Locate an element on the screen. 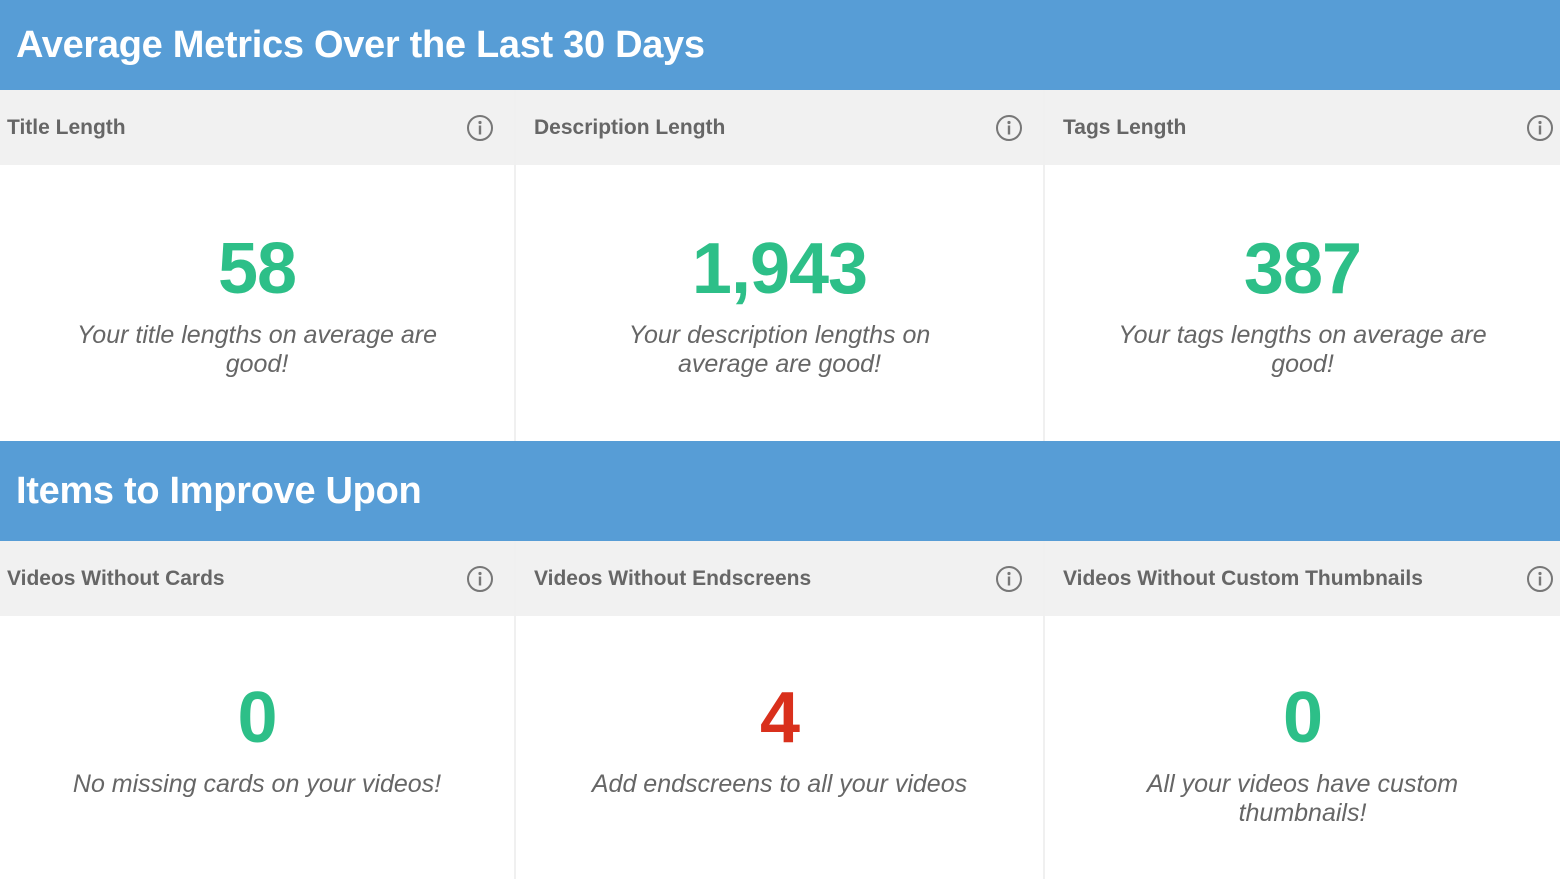  section-title-items-to-improve: Items to Improve Upon is located at coordinates (780, 491).